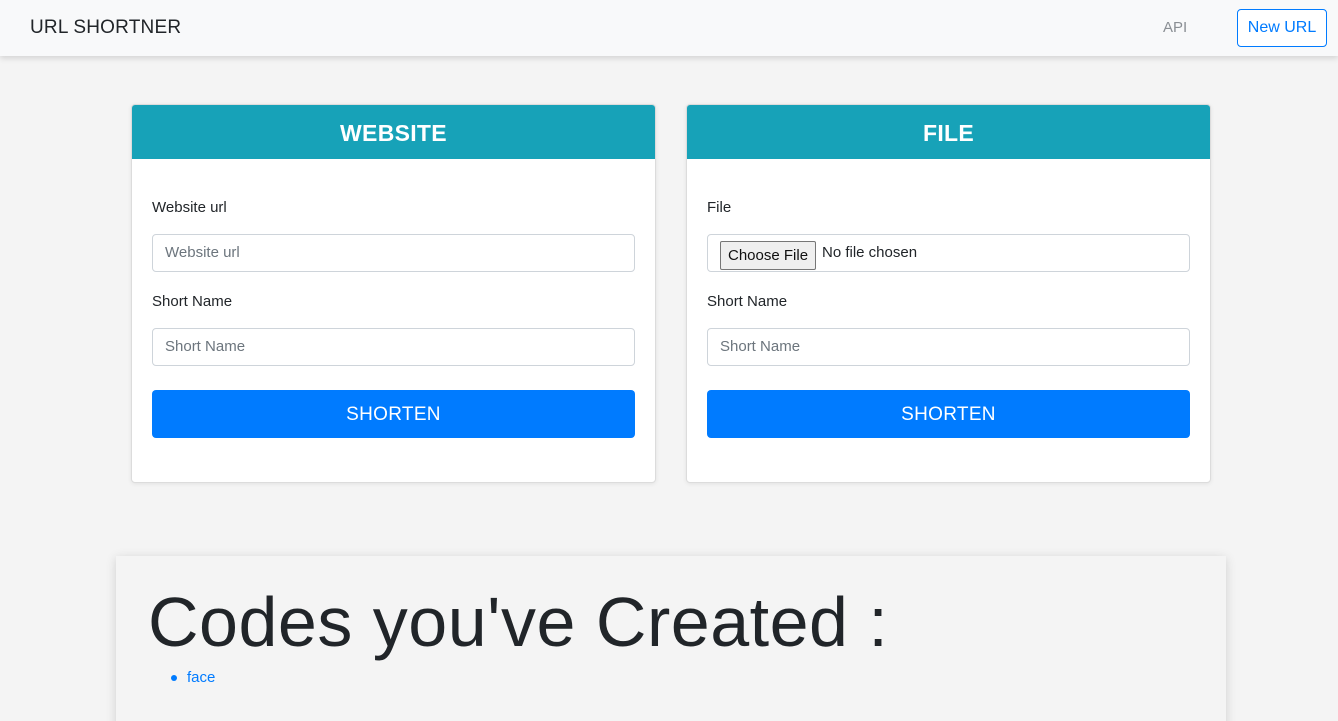 The height and width of the screenshot is (721, 1338). What do you see at coordinates (948, 132) in the screenshot?
I see `file-card-title: FILE` at bounding box center [948, 132].